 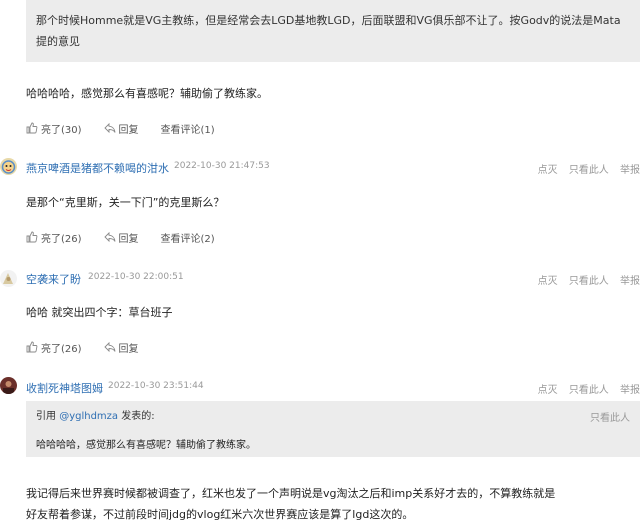 I want to click on view-comments-button: 查看评论(1), so click(x=188, y=128).